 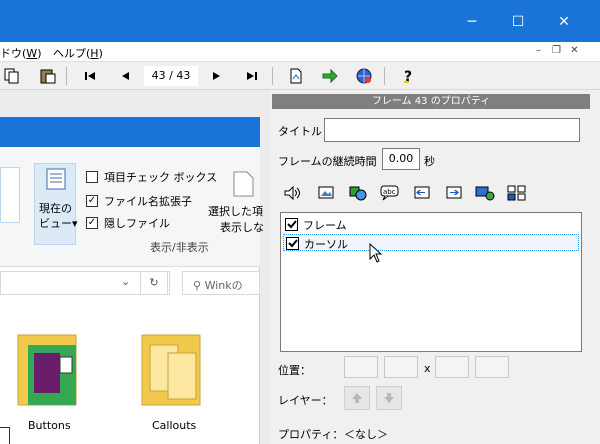 I want to click on project-document-icon, so click(x=296, y=76).